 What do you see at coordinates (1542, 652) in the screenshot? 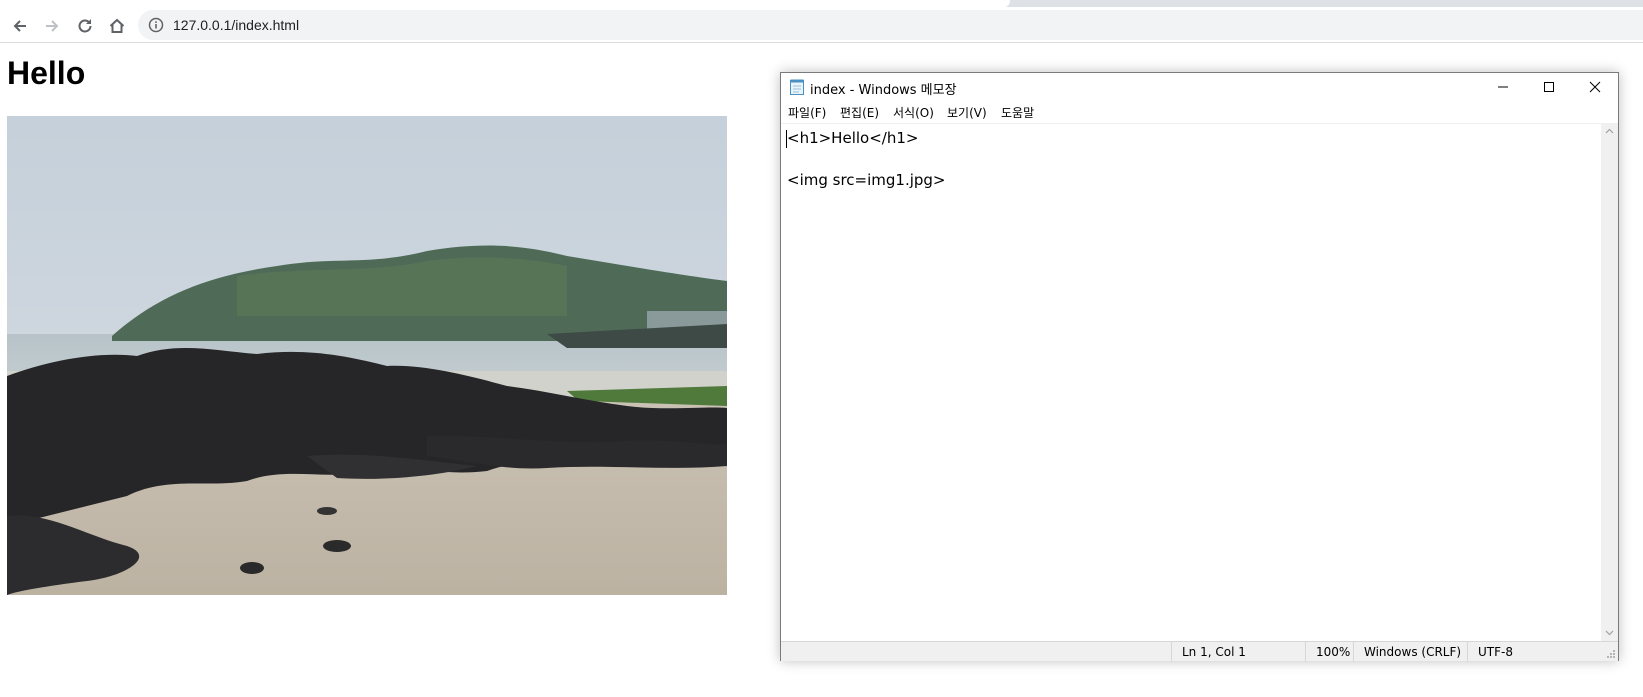
I see `status-encoding: UTF-8` at bounding box center [1542, 652].